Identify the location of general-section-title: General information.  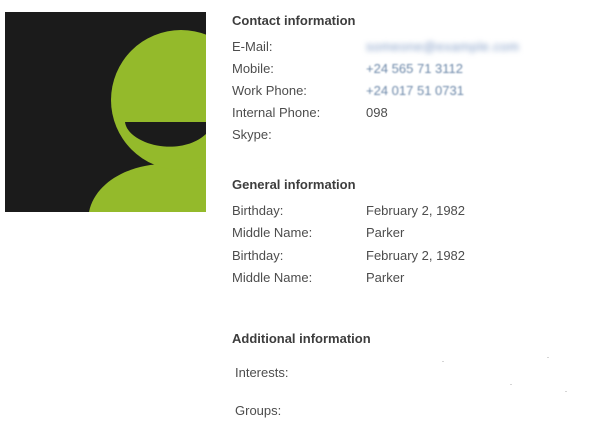
(294, 184).